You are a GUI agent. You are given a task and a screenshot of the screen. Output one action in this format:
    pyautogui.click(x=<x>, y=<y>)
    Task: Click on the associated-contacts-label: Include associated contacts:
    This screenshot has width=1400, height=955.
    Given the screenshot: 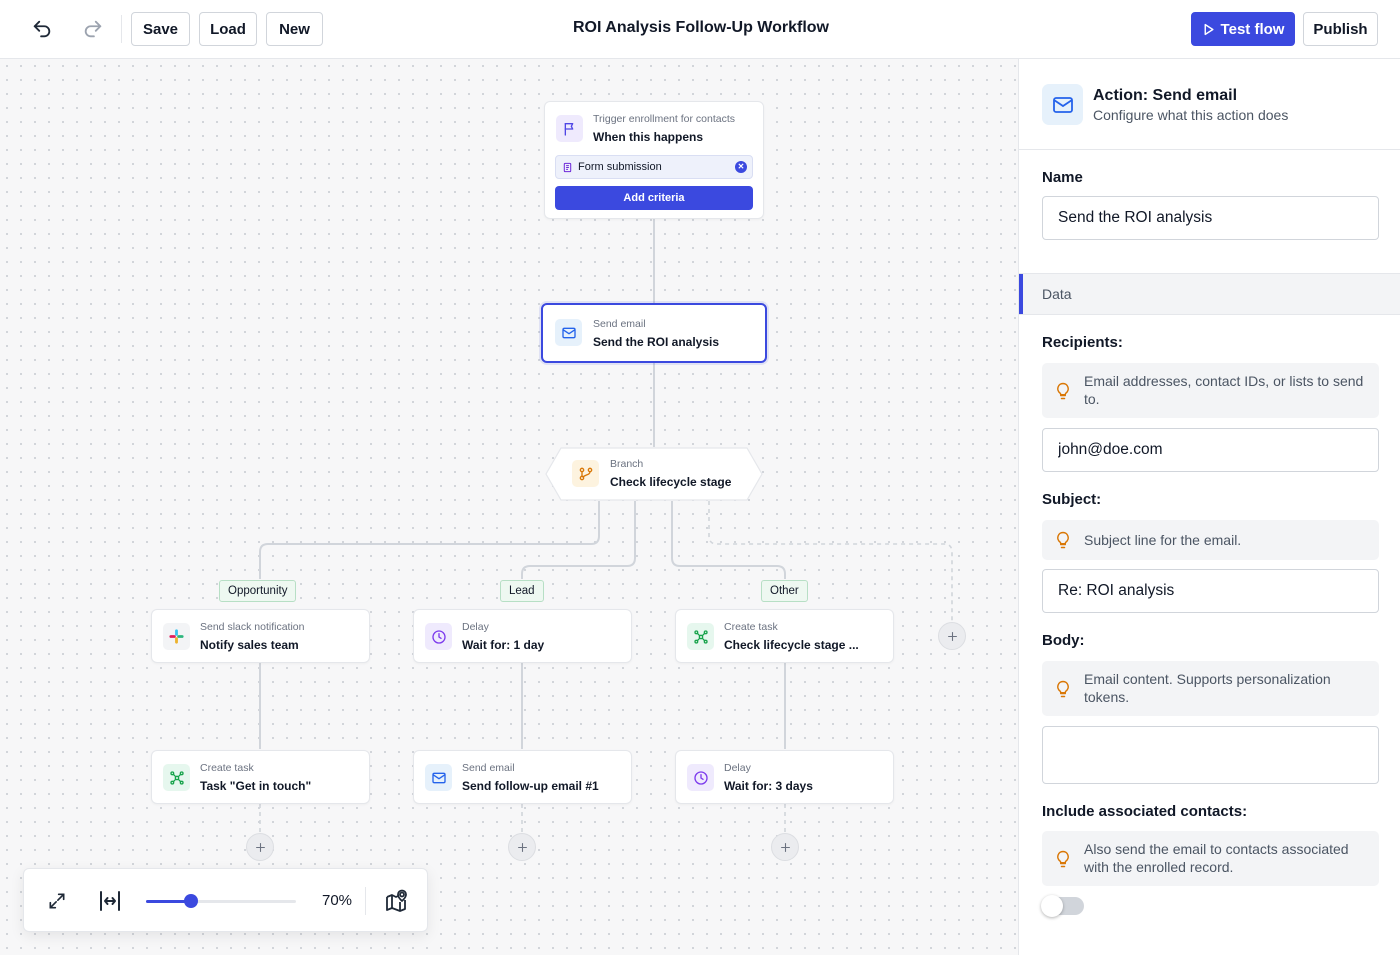 What is the action you would take?
    pyautogui.click(x=1145, y=811)
    